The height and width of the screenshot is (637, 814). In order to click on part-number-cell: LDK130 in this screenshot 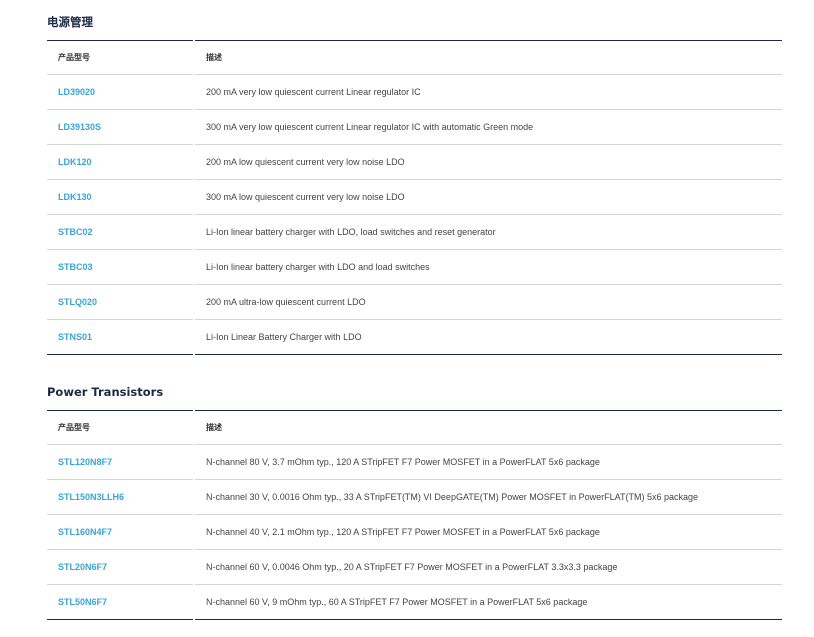, I will do `click(121, 197)`.